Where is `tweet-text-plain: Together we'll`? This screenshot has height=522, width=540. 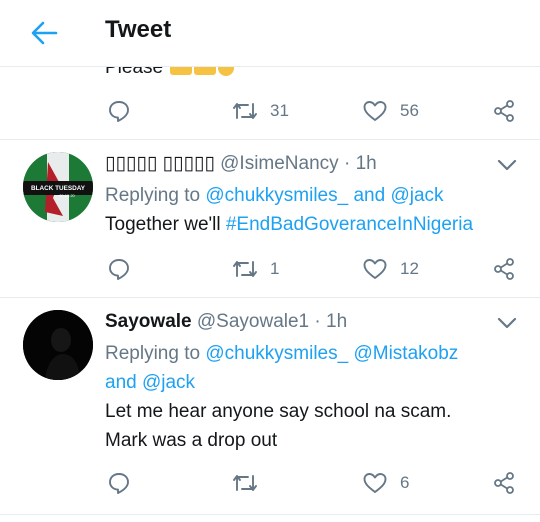
tweet-text-plain: Together we'll is located at coordinates (163, 224).